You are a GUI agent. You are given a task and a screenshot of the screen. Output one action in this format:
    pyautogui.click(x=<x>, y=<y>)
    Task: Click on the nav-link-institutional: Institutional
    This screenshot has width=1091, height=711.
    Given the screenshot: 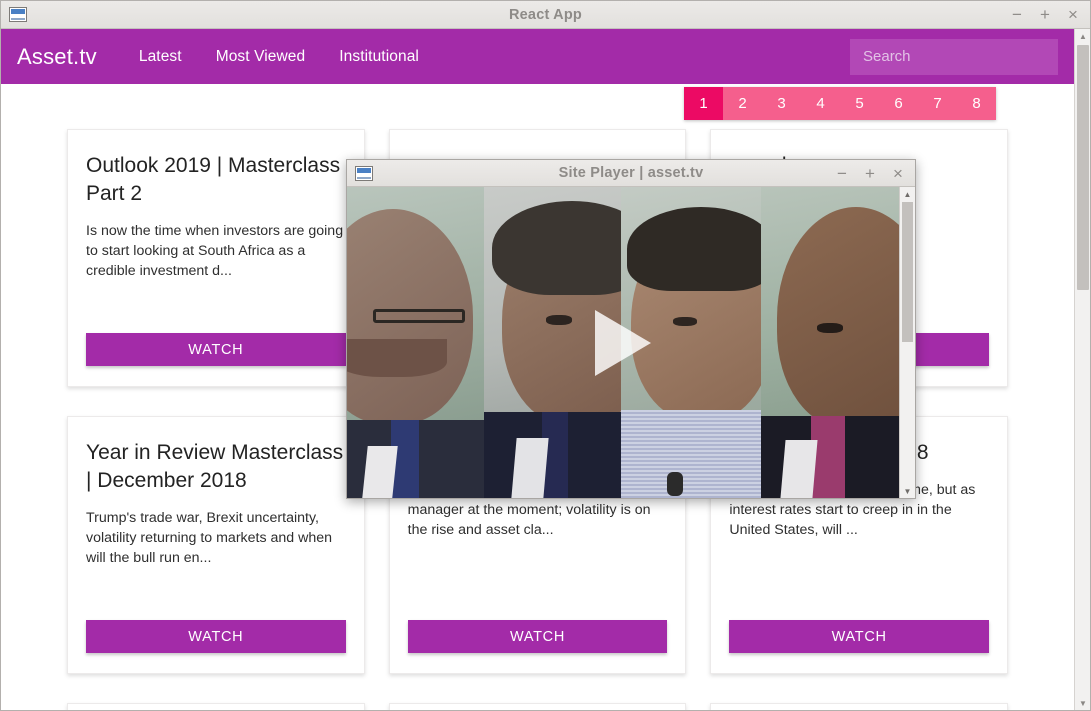 What is the action you would take?
    pyautogui.click(x=379, y=57)
    